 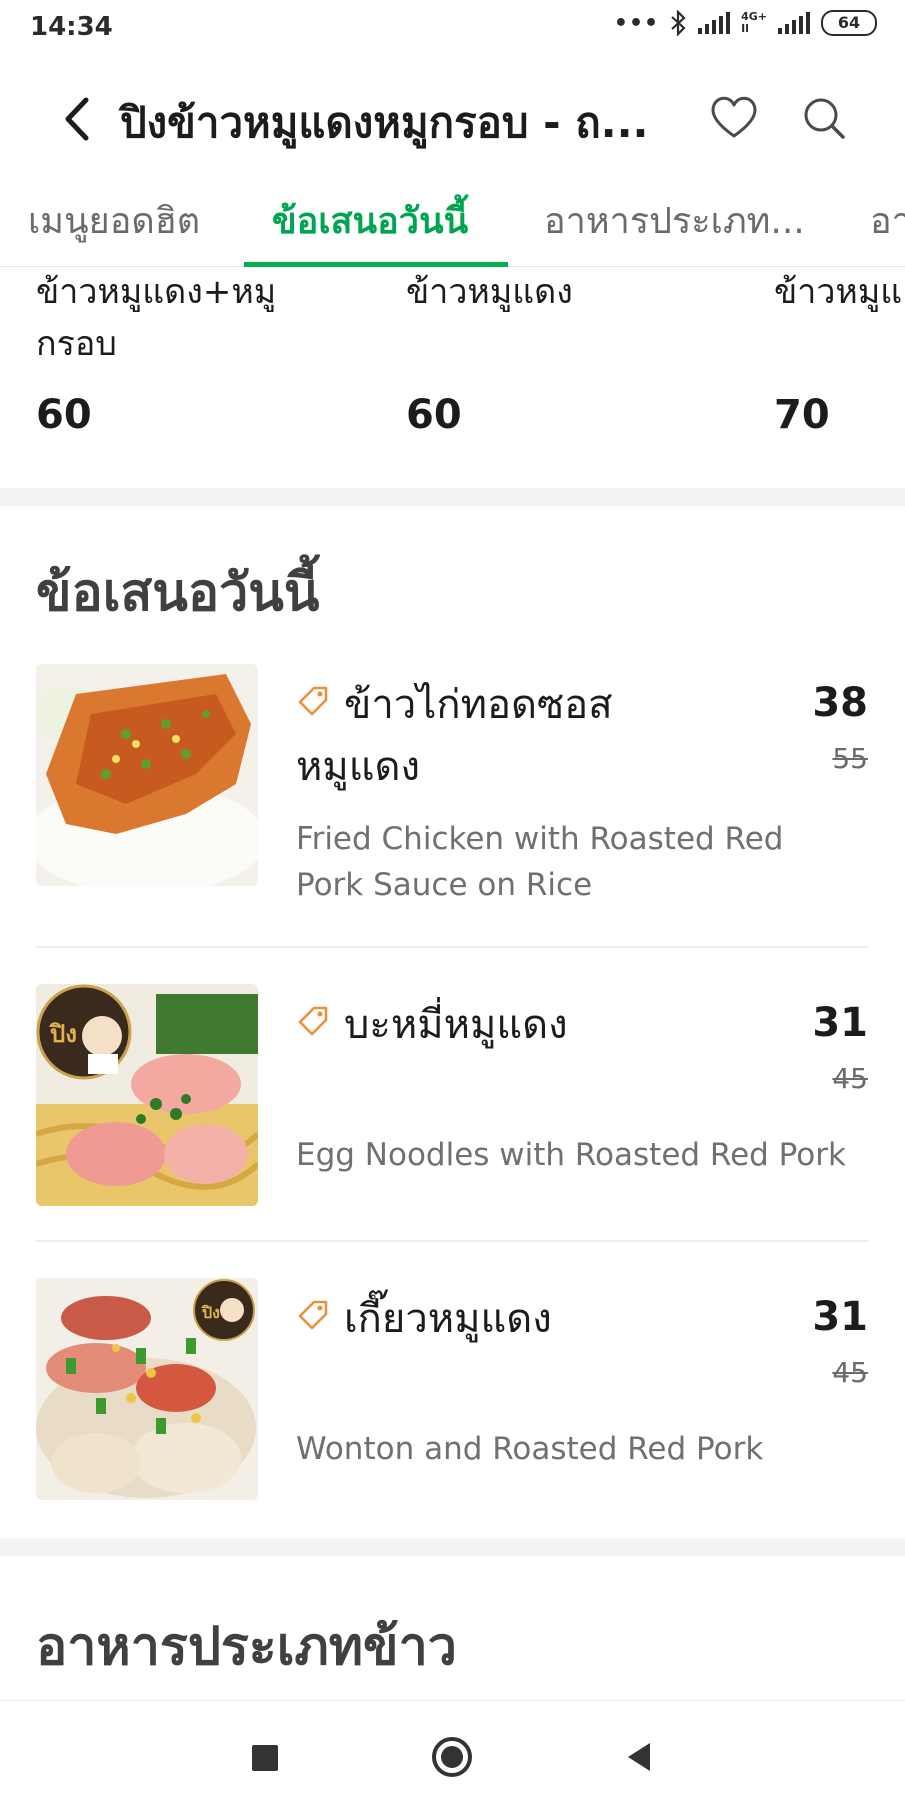 I want to click on tab-popular: เมนูยอดฮิต, so click(x=114, y=220).